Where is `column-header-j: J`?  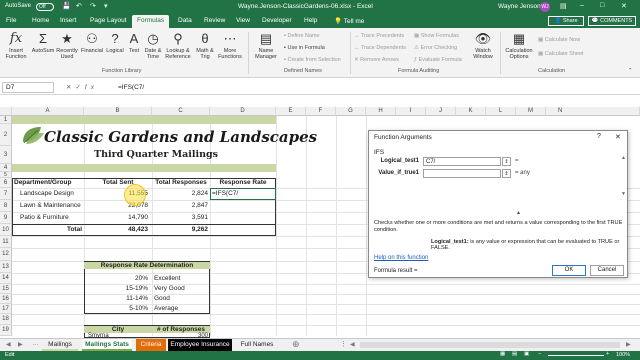 column-header-j: J is located at coordinates (441, 111).